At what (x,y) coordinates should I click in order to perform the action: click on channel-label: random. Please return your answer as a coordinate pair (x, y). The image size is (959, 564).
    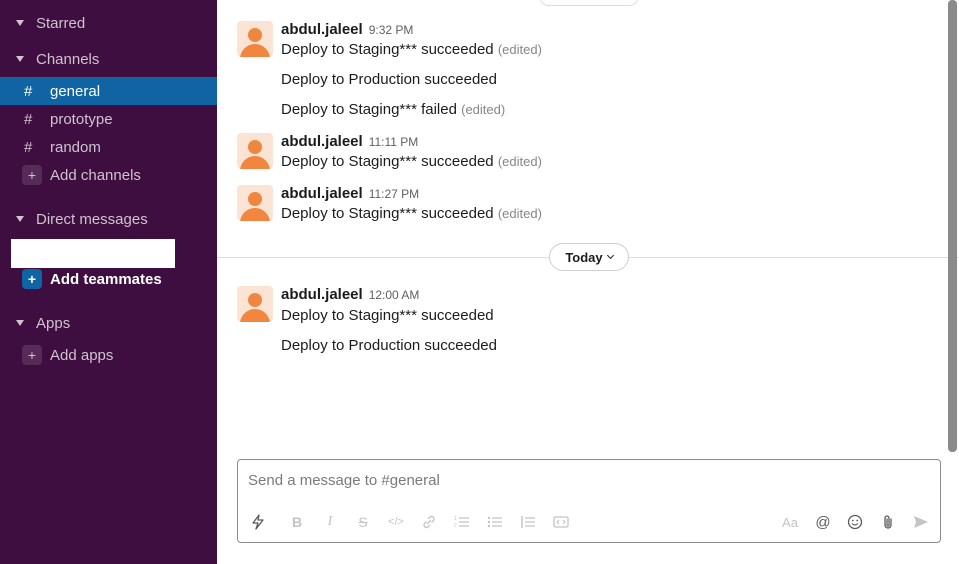
    Looking at the image, I should click on (75, 147).